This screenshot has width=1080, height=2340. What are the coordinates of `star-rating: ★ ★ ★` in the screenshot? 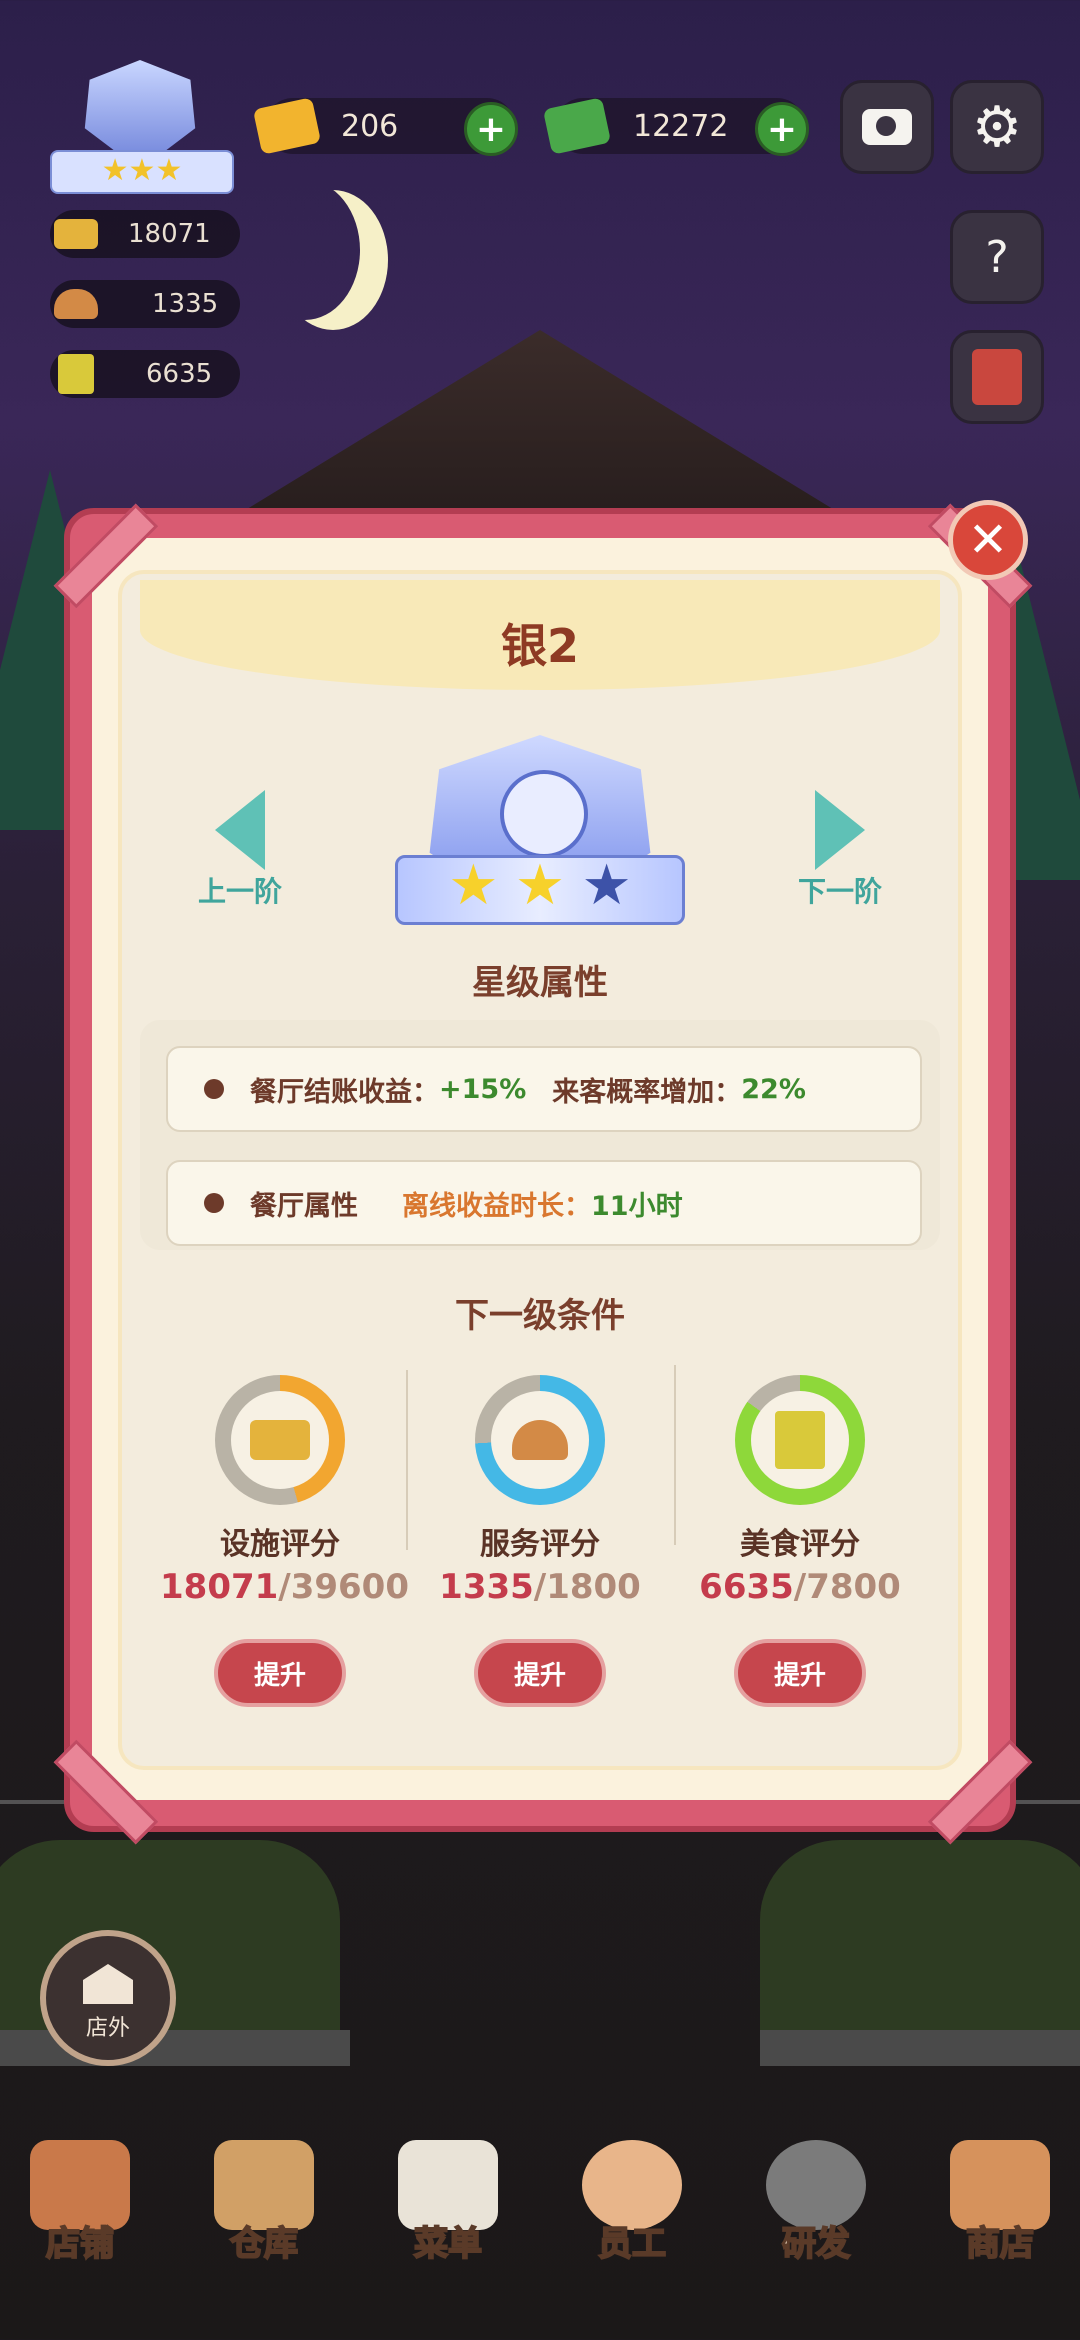 It's located at (540, 886).